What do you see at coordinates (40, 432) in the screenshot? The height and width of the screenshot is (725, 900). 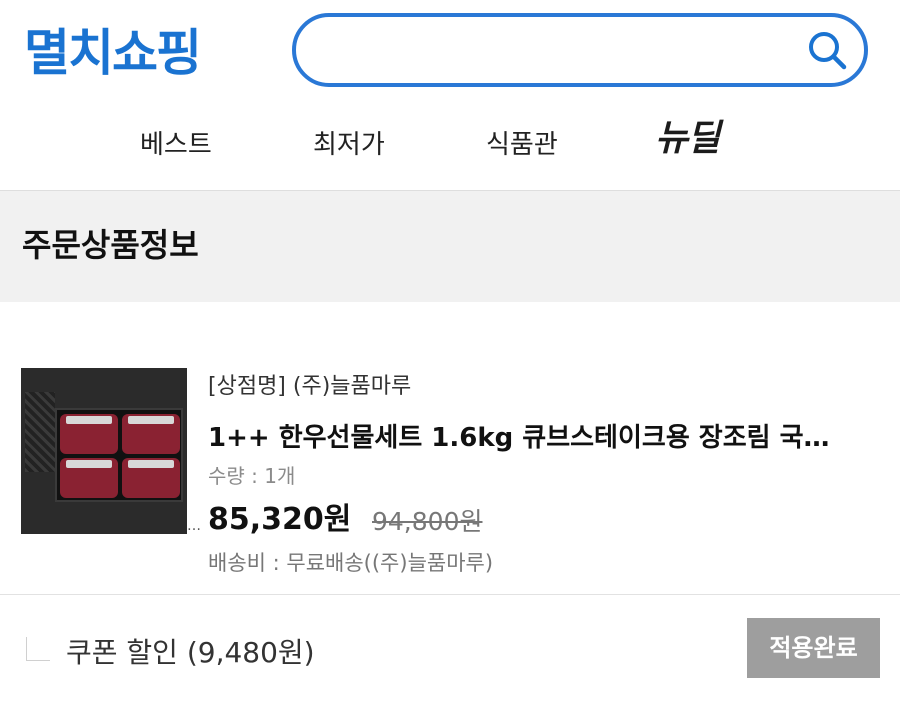 I see `thumbnail-pattern` at bounding box center [40, 432].